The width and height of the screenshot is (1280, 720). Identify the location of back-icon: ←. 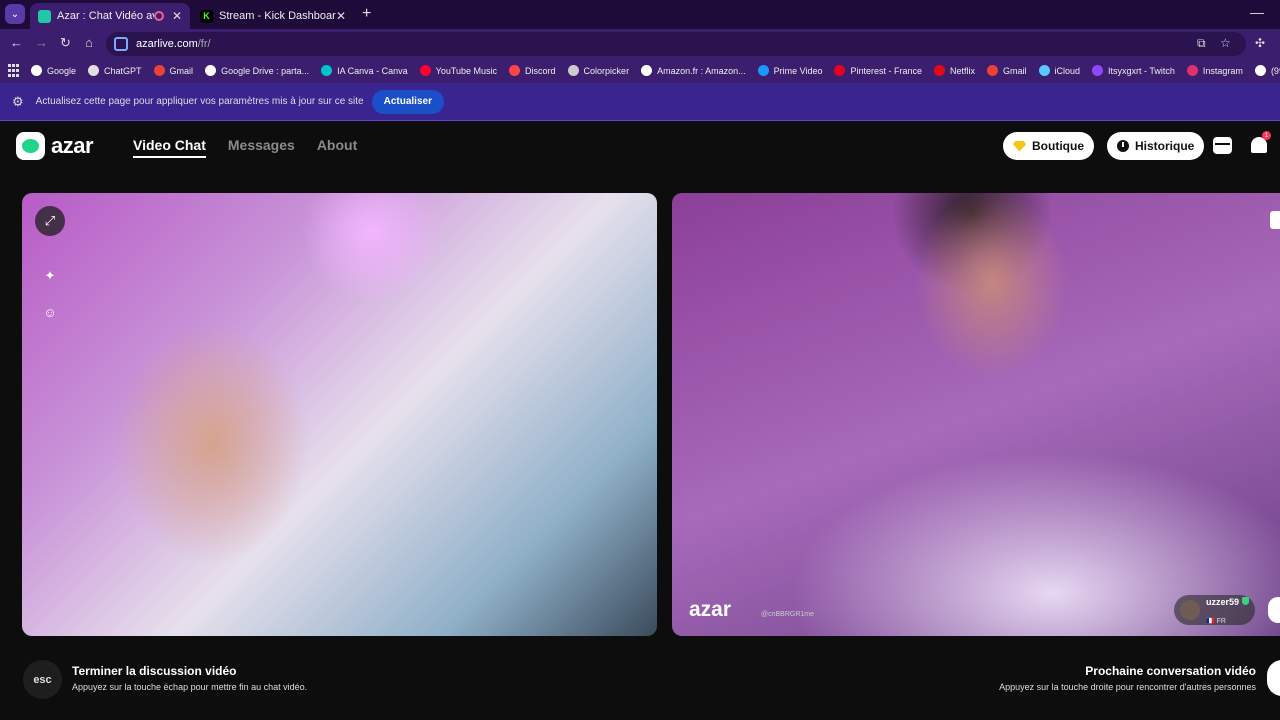
(16, 42).